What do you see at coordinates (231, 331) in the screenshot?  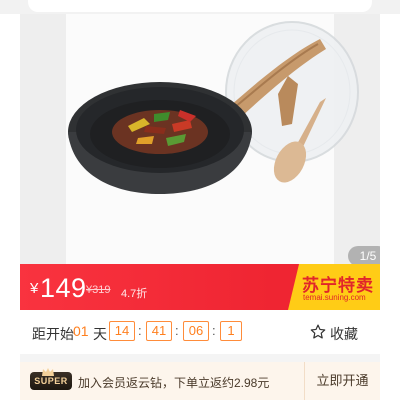 I see `countdown-tenths: 1` at bounding box center [231, 331].